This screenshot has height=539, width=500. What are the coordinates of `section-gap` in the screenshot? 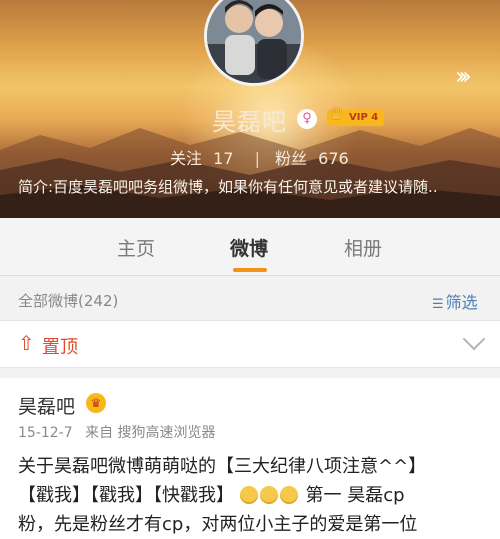 It's located at (250, 373).